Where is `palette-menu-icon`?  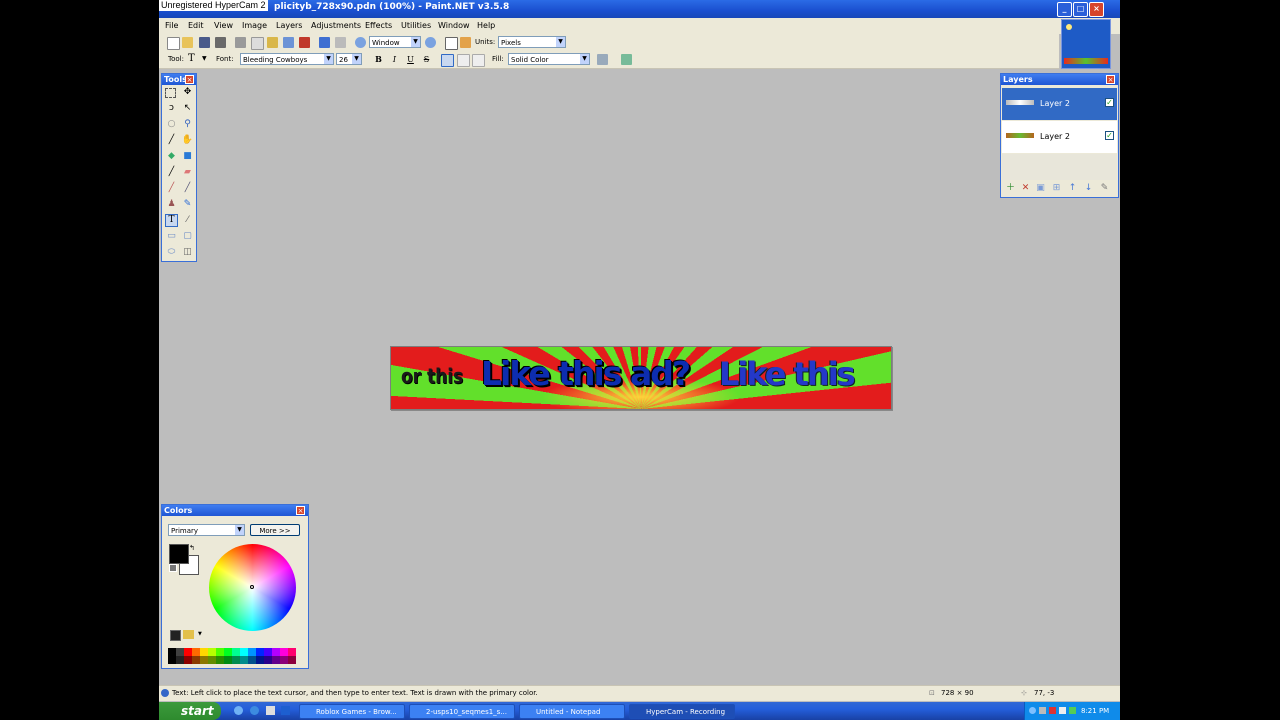 palette-menu-icon is located at coordinates (188, 634).